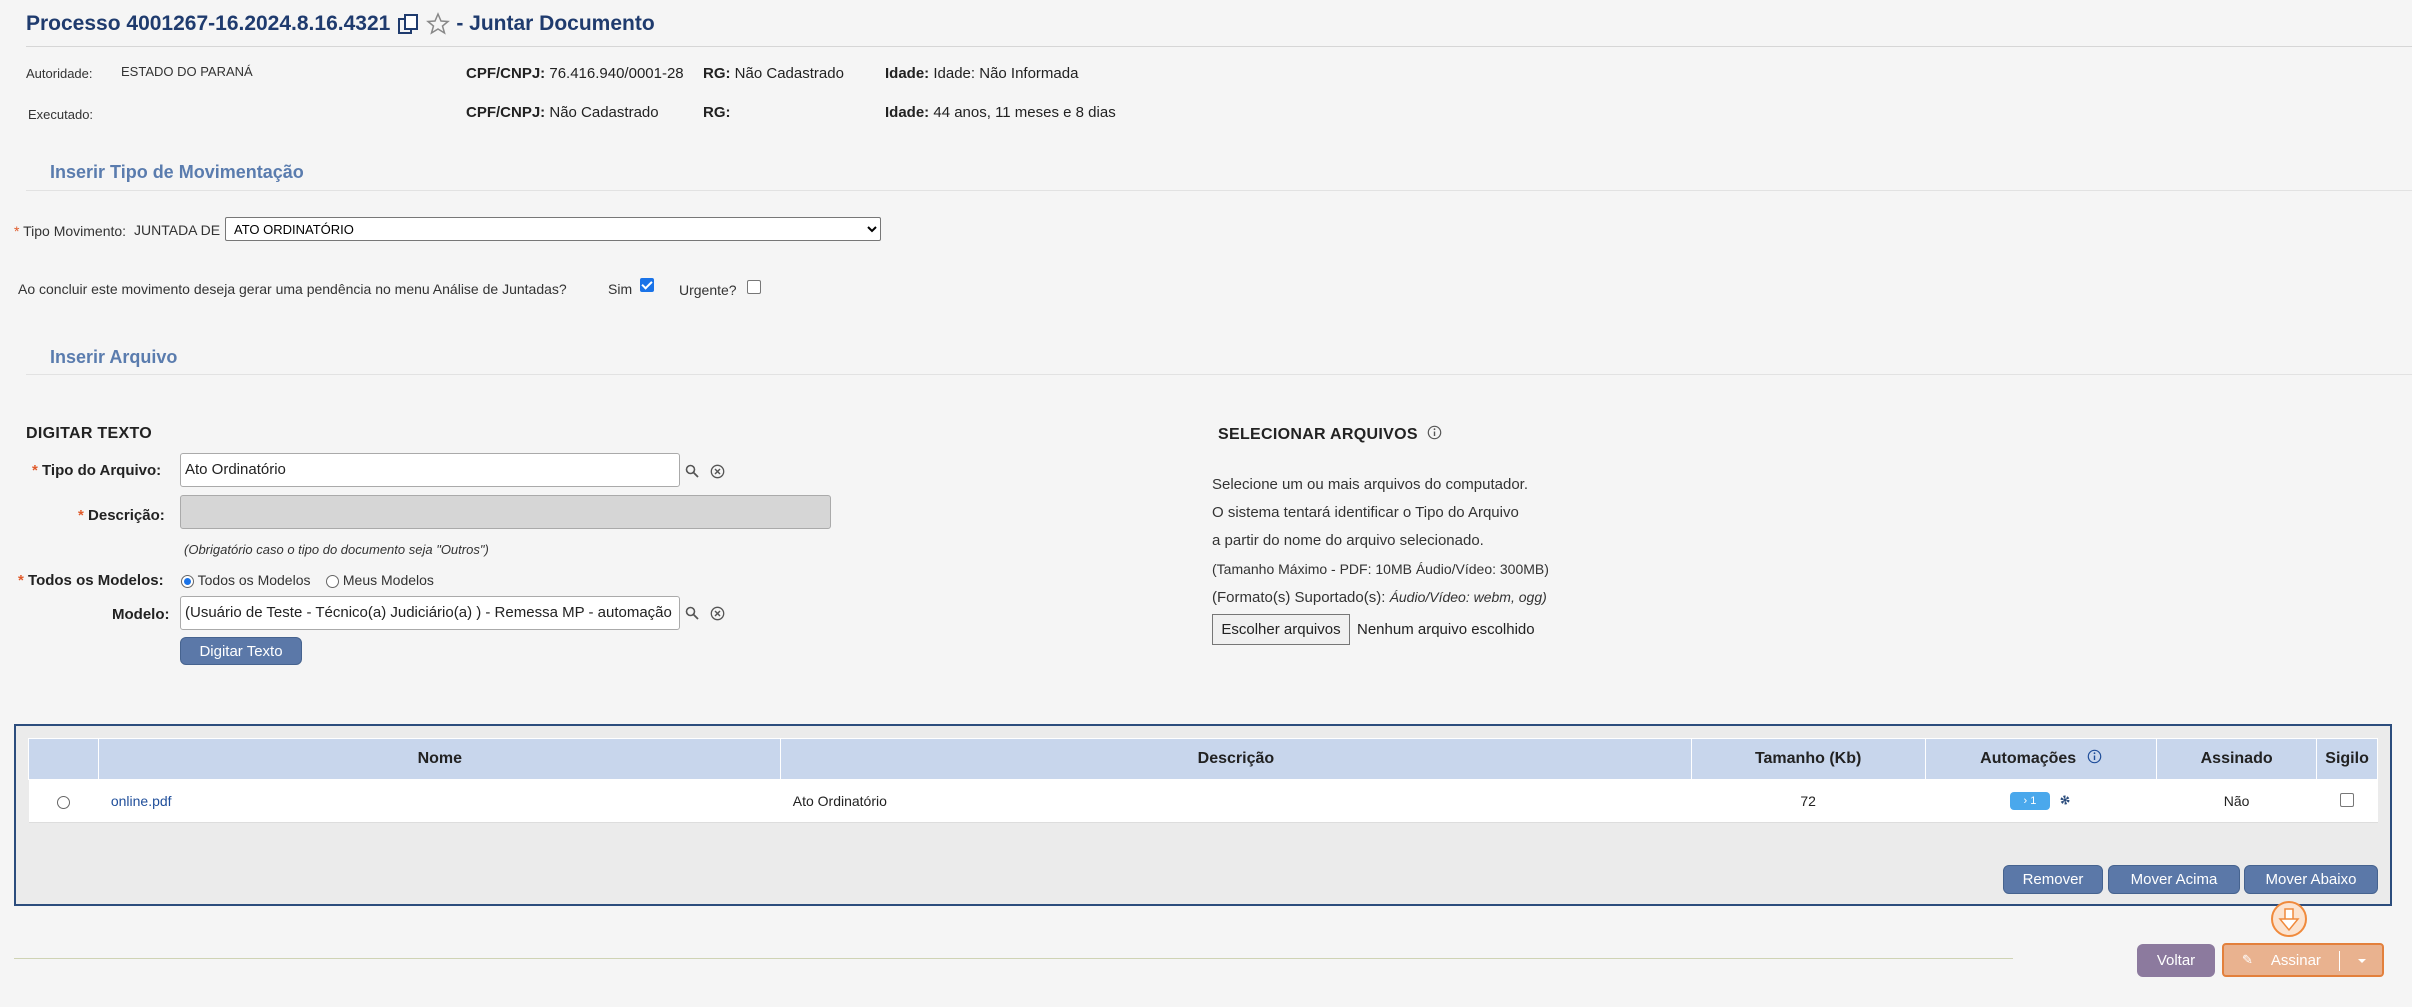  What do you see at coordinates (408, 24) in the screenshot?
I see `copy-icon` at bounding box center [408, 24].